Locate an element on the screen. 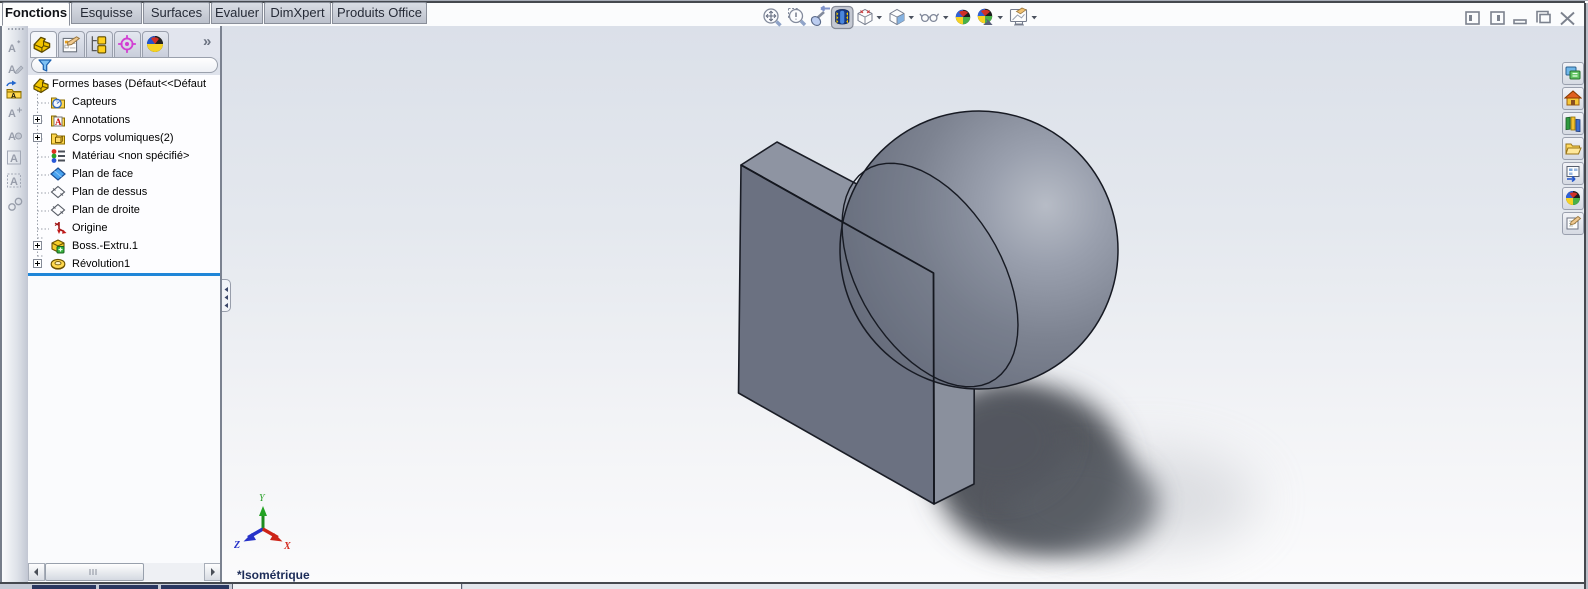 This screenshot has height=589, width=1588. svg-text: X is located at coordinates (287, 546).